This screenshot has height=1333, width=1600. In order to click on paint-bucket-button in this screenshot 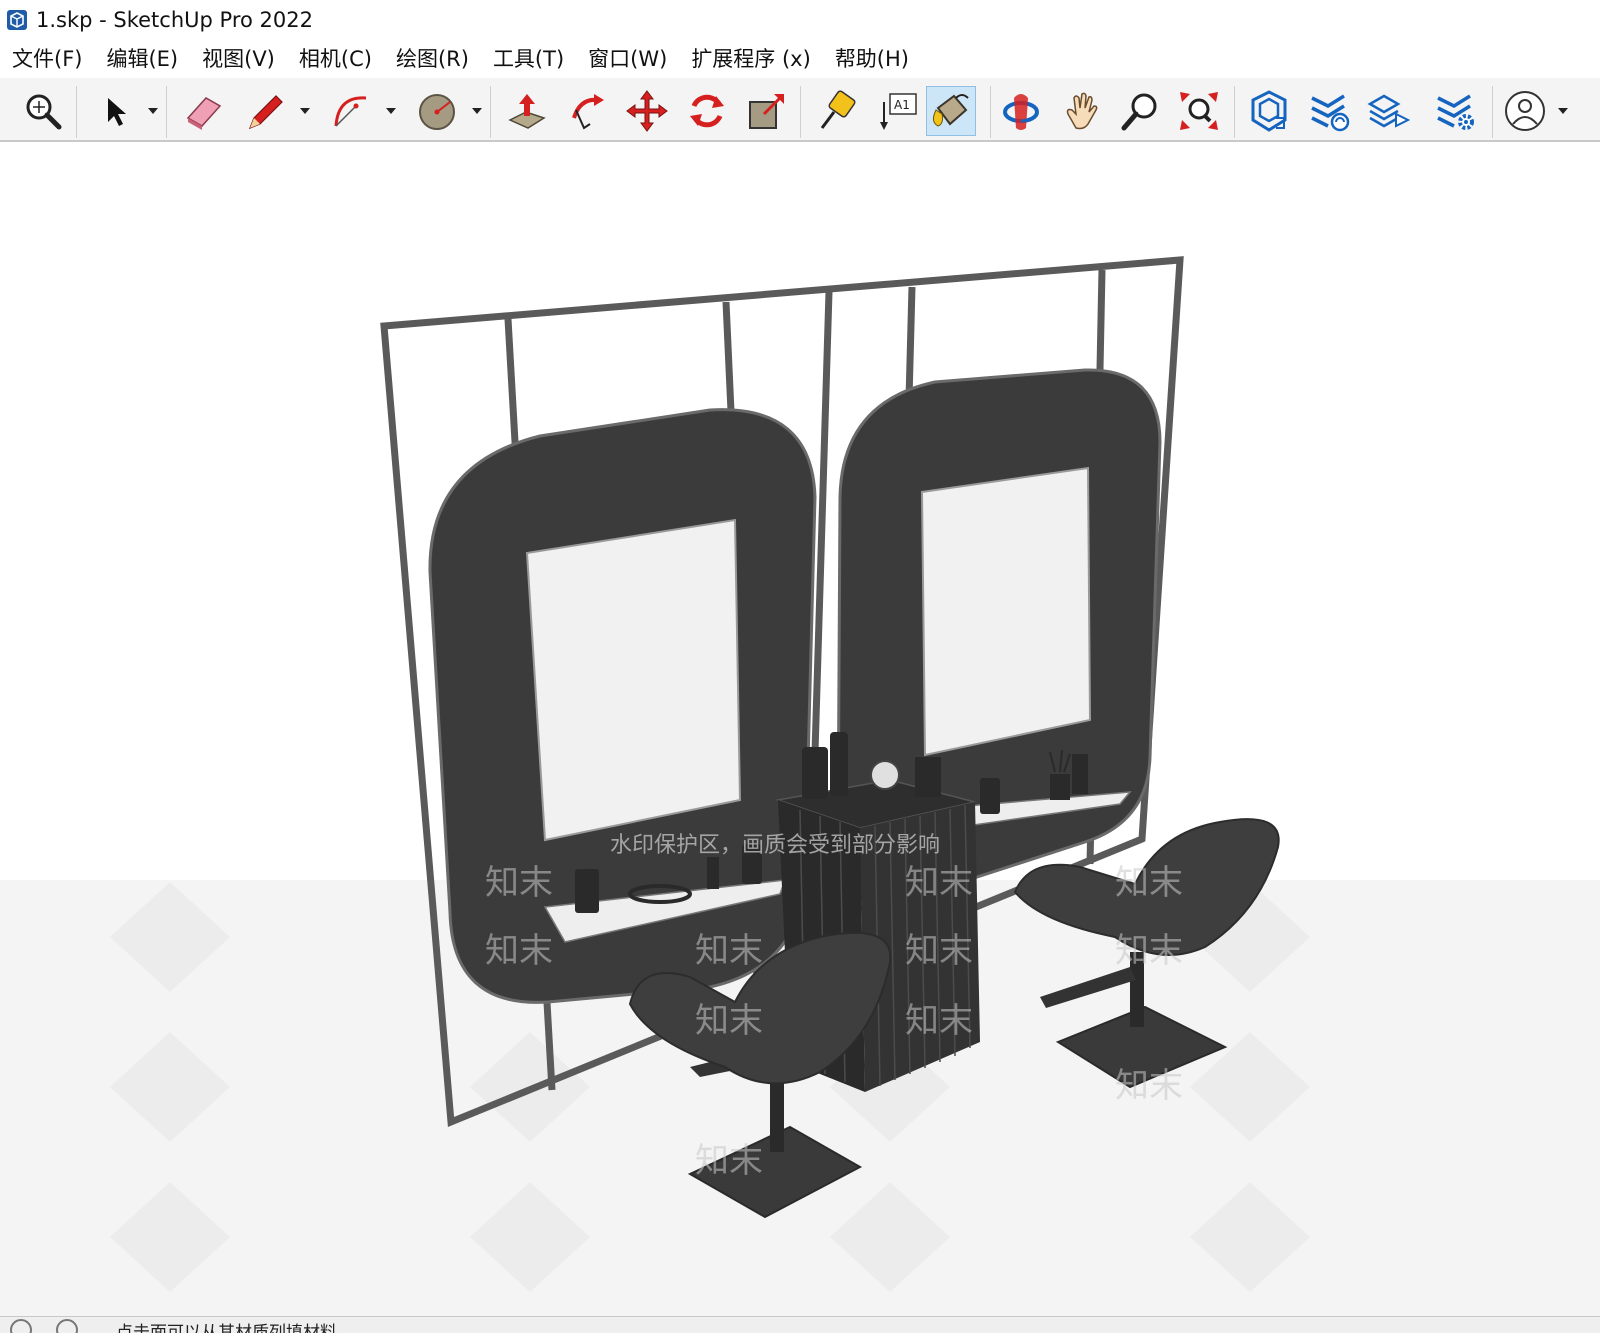, I will do `click(951, 111)`.